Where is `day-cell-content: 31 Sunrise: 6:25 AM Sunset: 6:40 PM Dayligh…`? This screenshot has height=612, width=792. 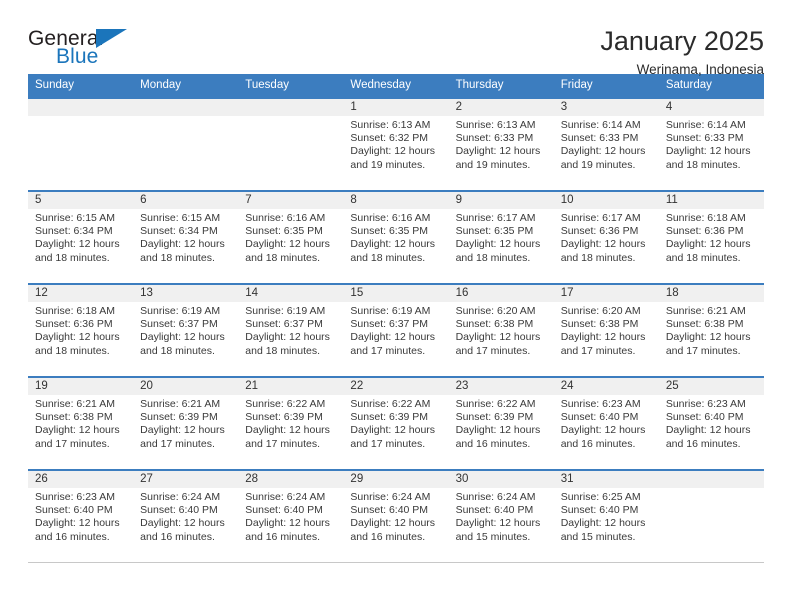
day-cell-content: 31 Sunrise: 6:25 AM Sunset: 6:40 PM Dayligh… is located at coordinates (606, 516).